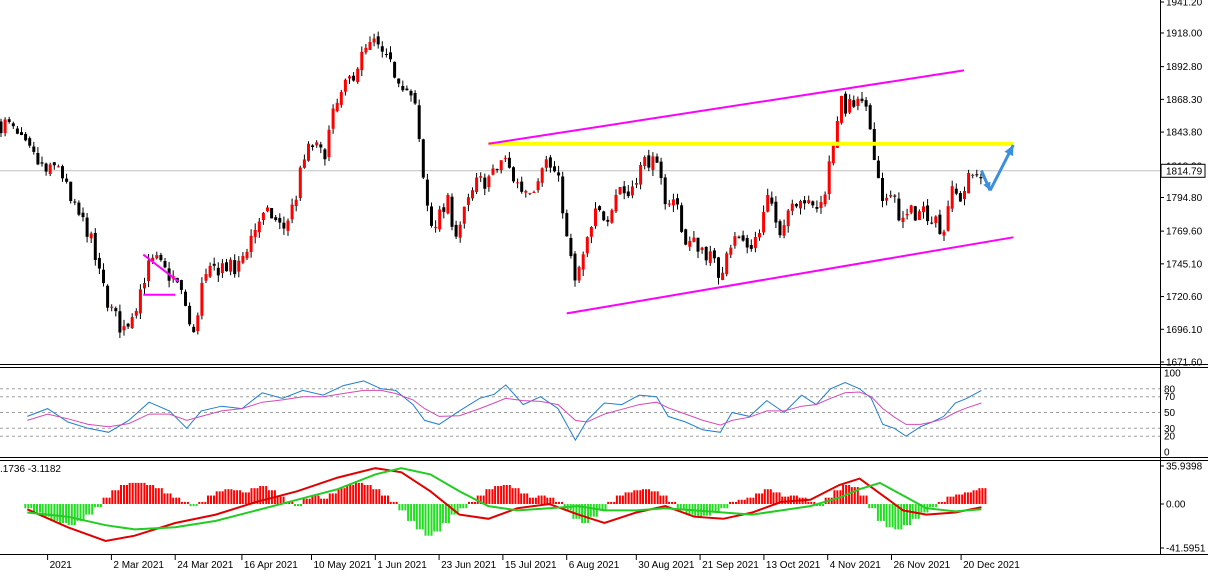  What do you see at coordinates (1184, 264) in the screenshot?
I see `price-tick-label: 1745.10` at bounding box center [1184, 264].